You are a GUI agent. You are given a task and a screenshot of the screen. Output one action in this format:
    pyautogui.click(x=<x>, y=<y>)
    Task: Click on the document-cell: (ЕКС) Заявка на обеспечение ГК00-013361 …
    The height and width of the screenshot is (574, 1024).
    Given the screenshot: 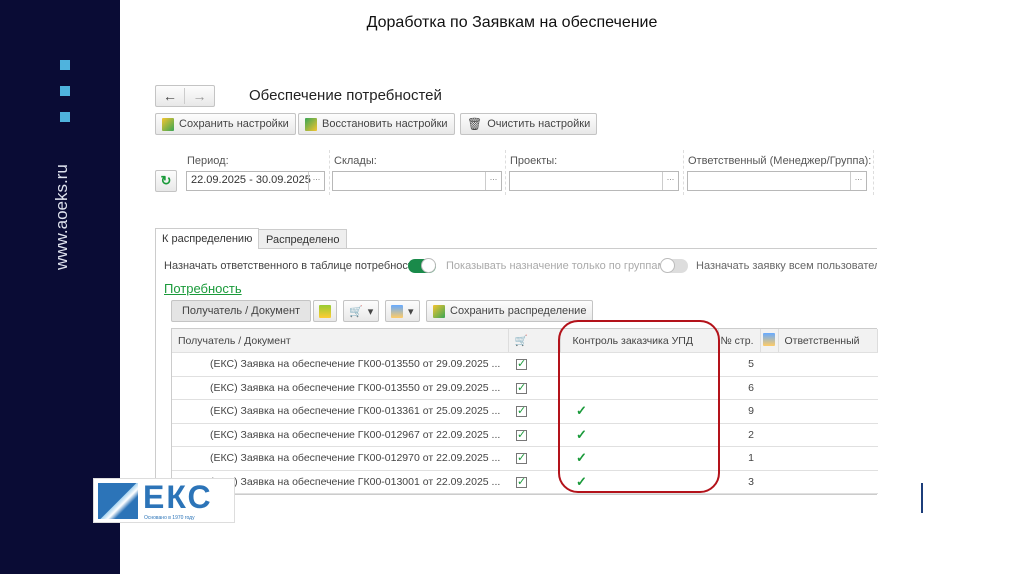 What is the action you would take?
    pyautogui.click(x=340, y=411)
    